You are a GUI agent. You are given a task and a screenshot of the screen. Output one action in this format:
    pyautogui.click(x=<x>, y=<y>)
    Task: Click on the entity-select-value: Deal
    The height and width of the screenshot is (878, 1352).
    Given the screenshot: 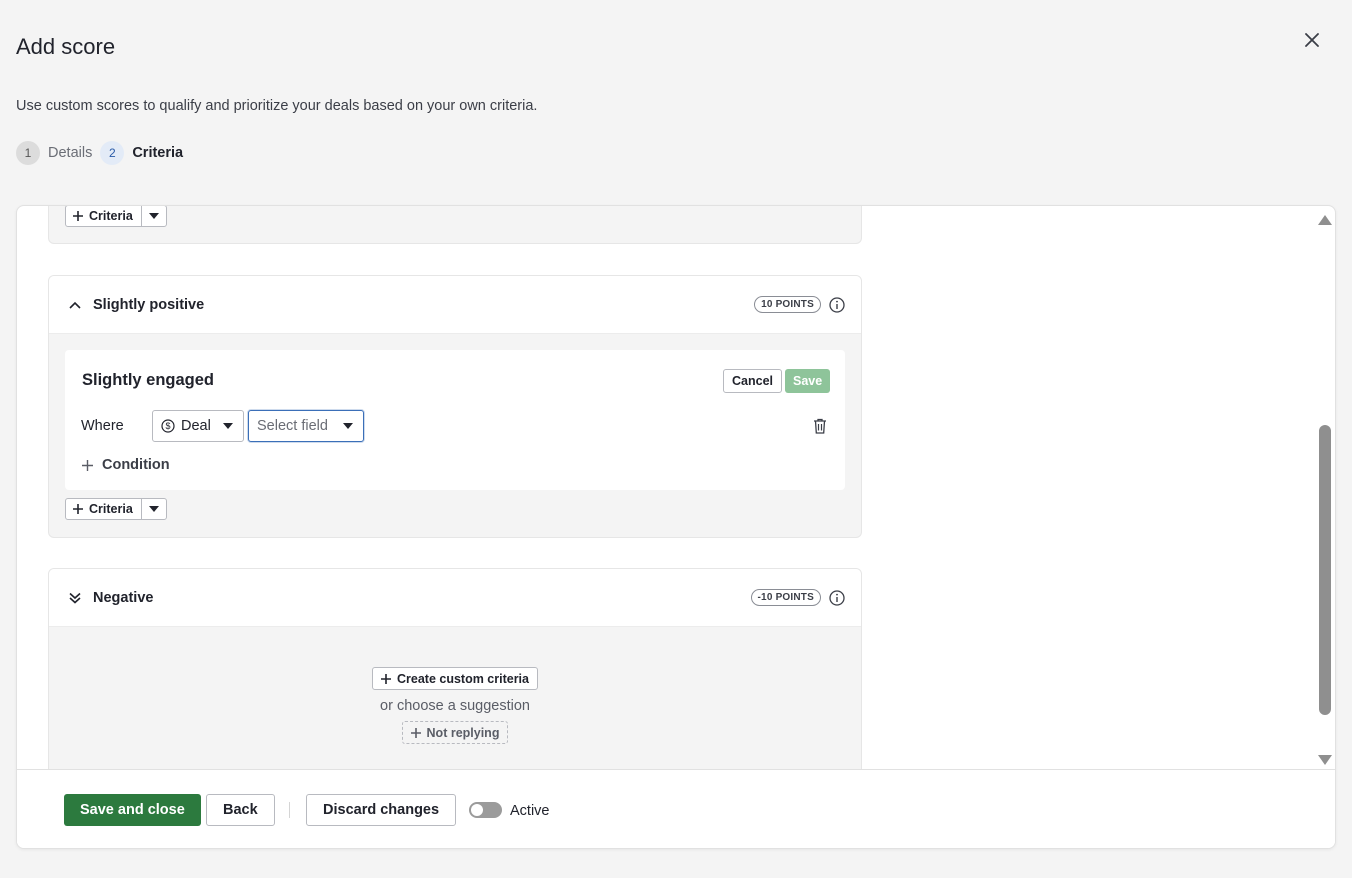 What is the action you would take?
    pyautogui.click(x=196, y=426)
    